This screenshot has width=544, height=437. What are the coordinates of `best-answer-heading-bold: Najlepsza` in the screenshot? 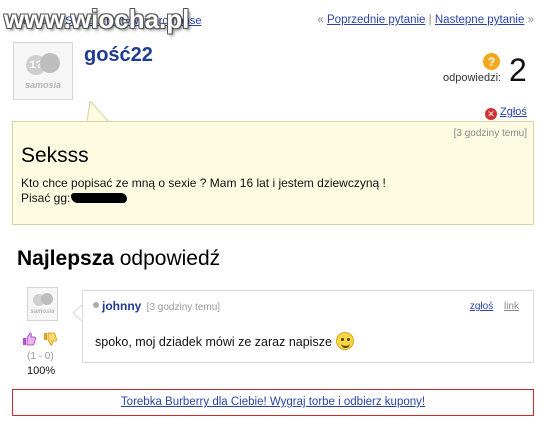 It's located at (65, 258).